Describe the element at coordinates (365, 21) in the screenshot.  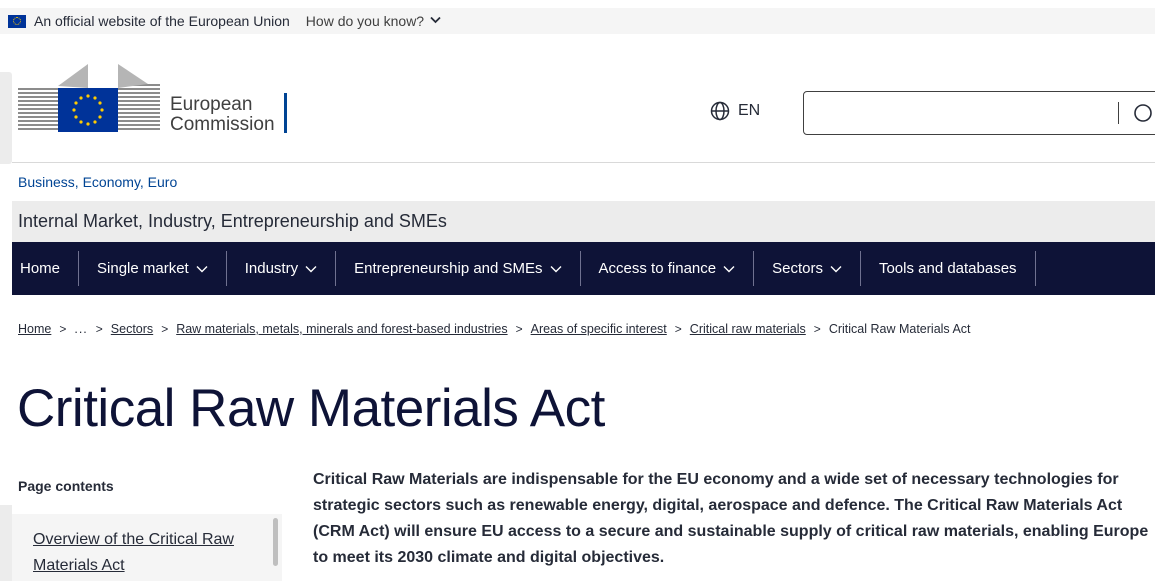
I see `how-do-you-know-label: How do you know?` at that location.